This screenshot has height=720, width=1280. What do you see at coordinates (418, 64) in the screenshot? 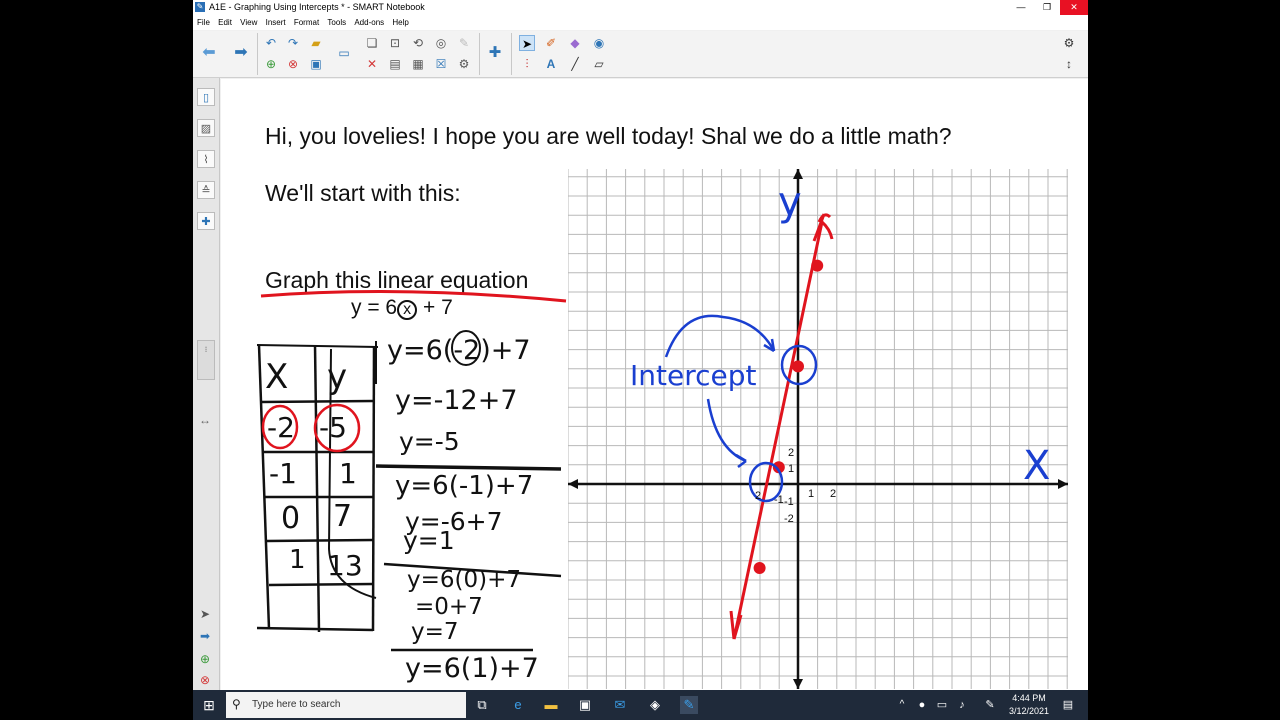
I see `table-icon: ▦` at bounding box center [418, 64].